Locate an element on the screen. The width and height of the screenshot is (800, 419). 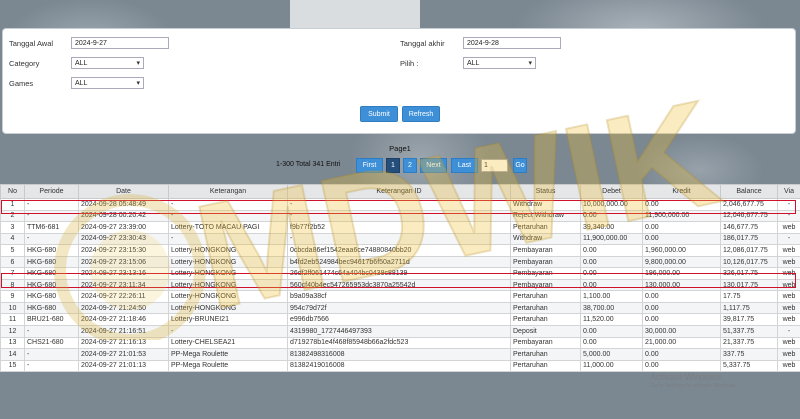
column-header: Debet is located at coordinates (611, 191).